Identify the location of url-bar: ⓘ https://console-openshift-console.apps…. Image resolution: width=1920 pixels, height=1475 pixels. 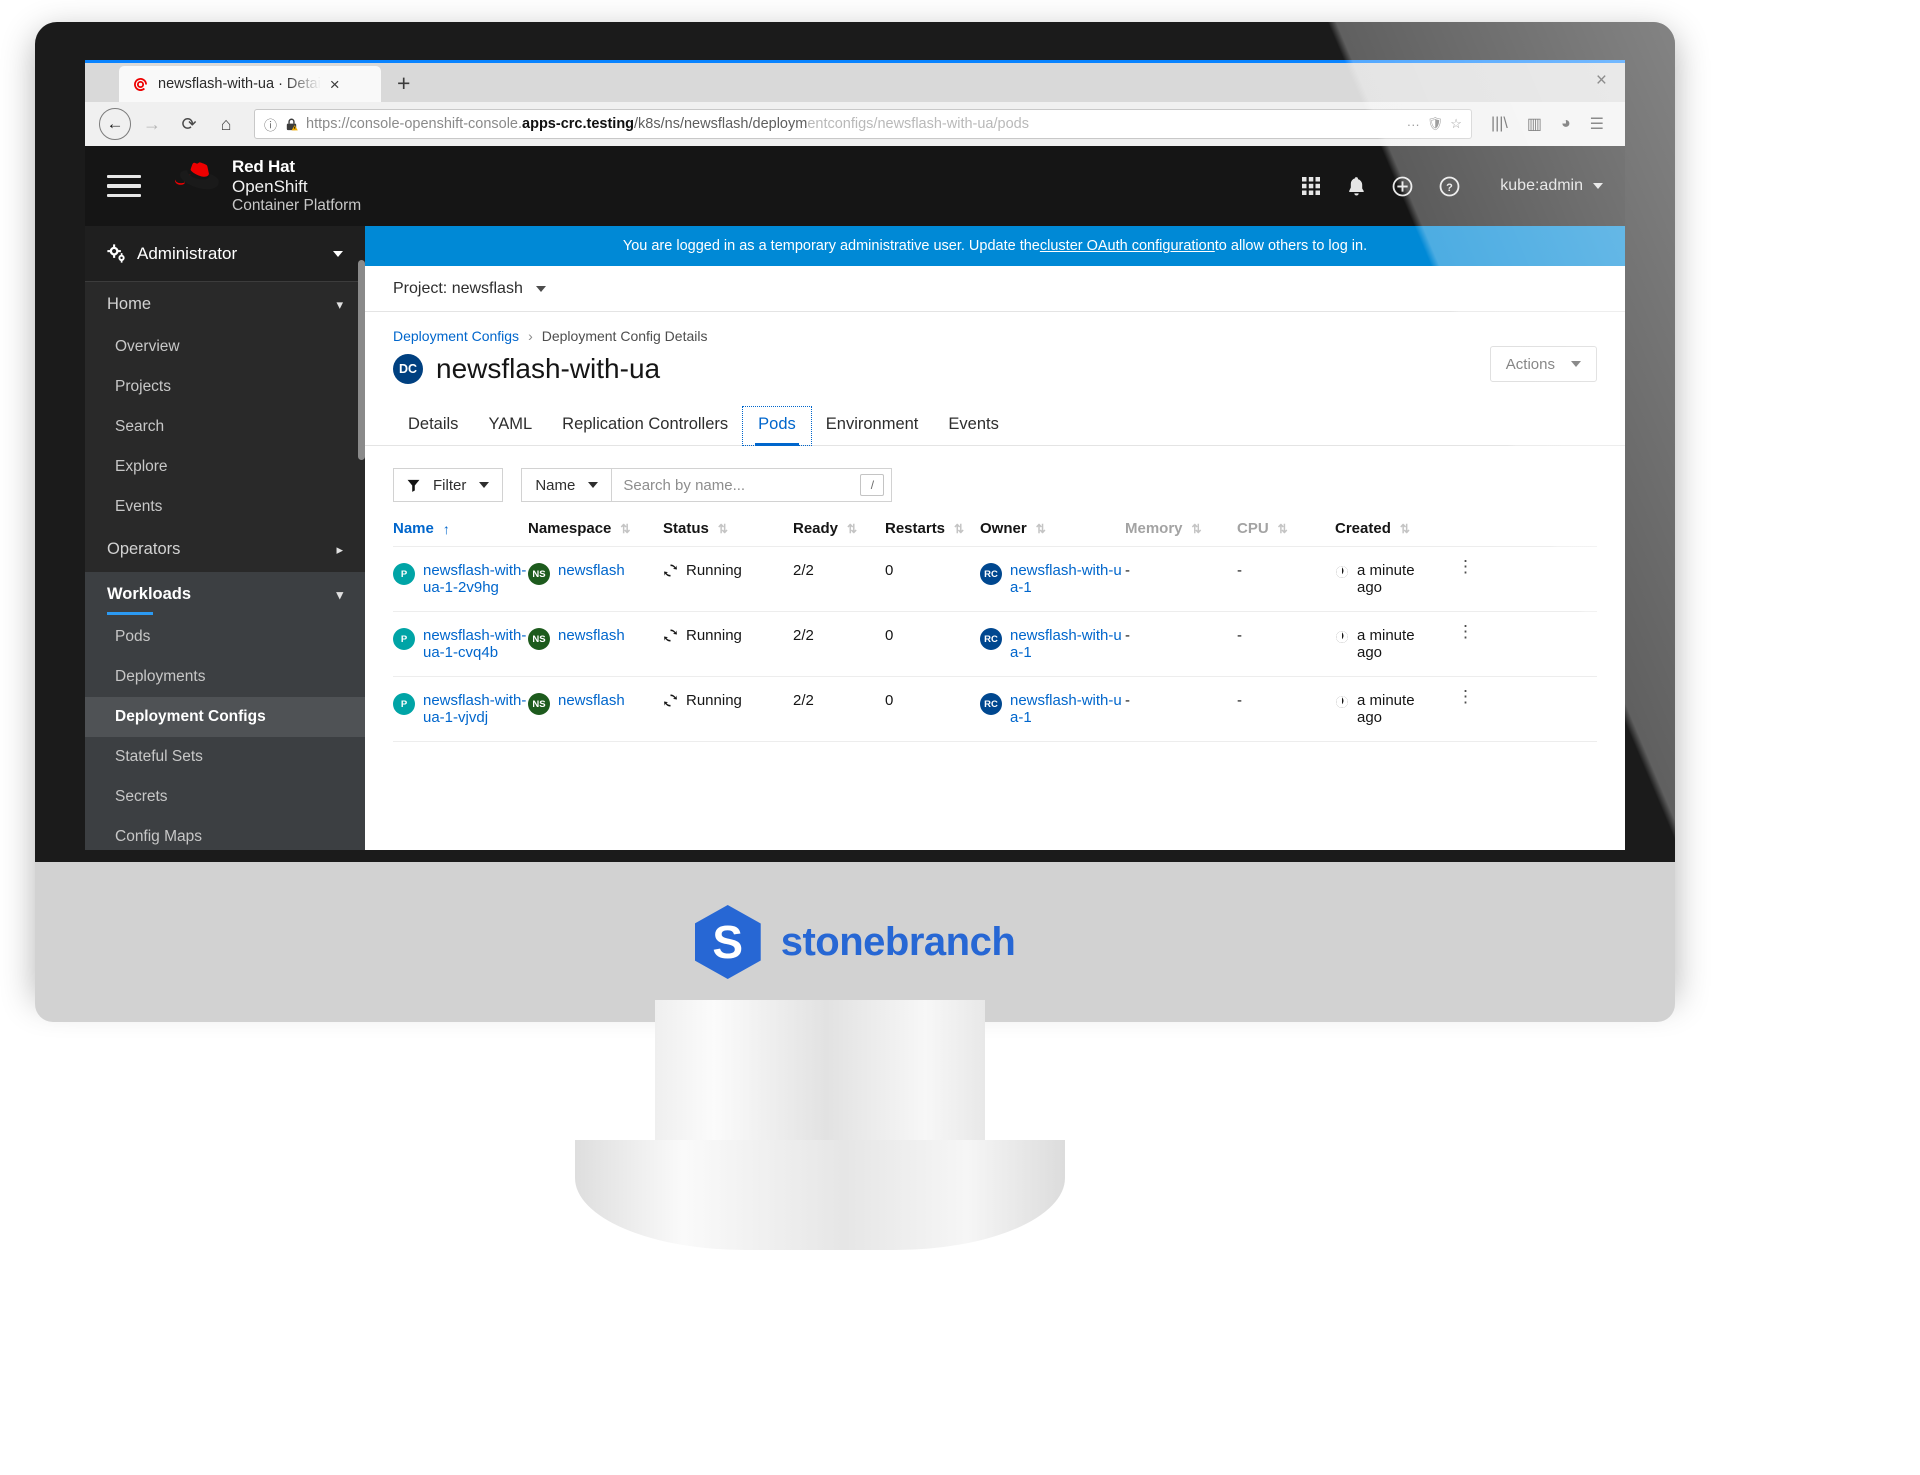
(863, 124).